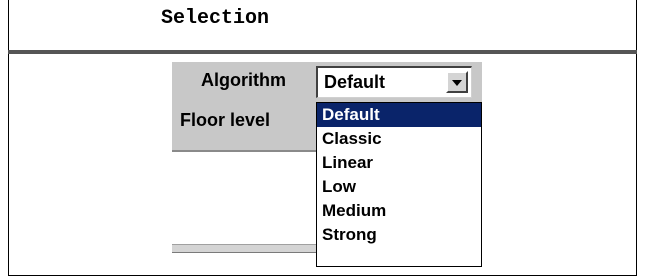 The height and width of the screenshot is (276, 645). I want to click on algorithm-select-value: Default, so click(355, 82).